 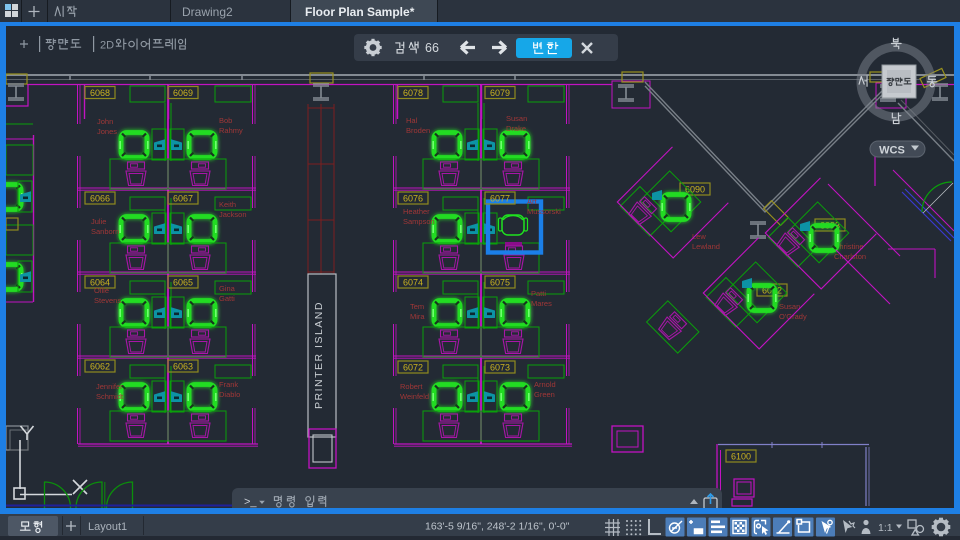 I want to click on svg-text: Jackson, so click(x=233, y=214).